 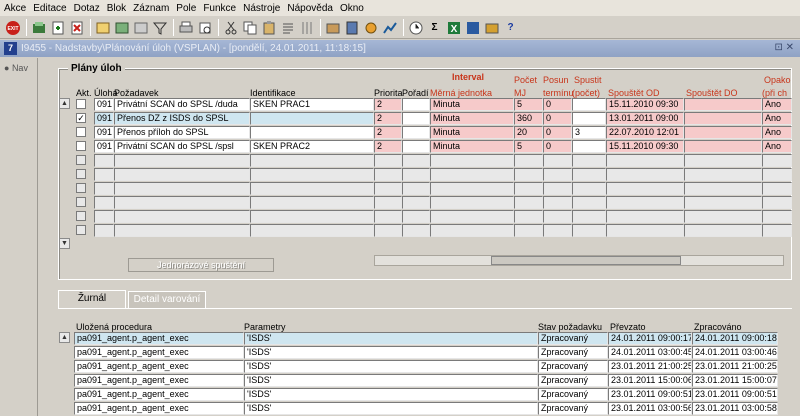 What do you see at coordinates (370, 27) in the screenshot?
I see `tools-icon` at bounding box center [370, 27].